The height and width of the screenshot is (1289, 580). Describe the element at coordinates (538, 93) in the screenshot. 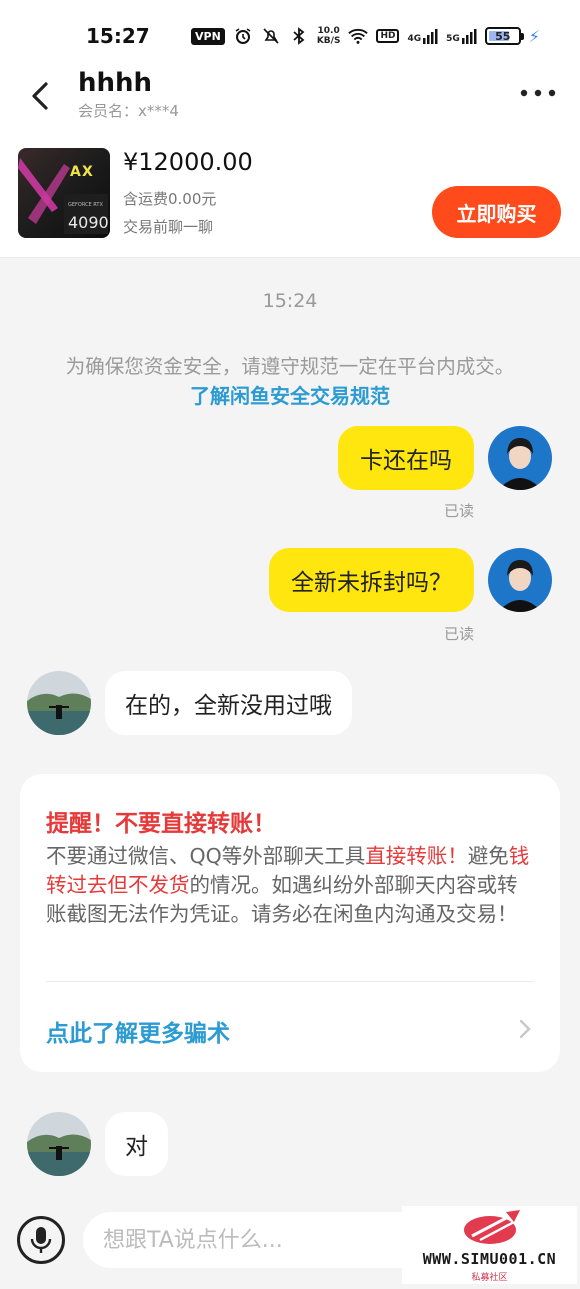

I see `more-options-icon` at that location.